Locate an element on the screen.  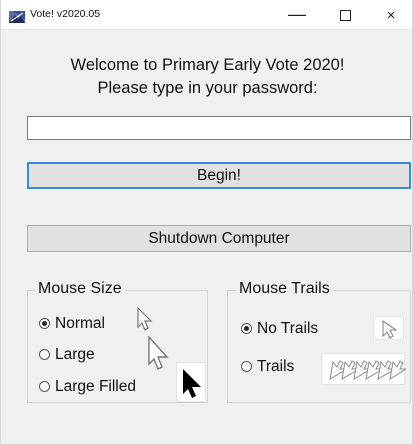
minimize-icon: — is located at coordinates (297, 14).